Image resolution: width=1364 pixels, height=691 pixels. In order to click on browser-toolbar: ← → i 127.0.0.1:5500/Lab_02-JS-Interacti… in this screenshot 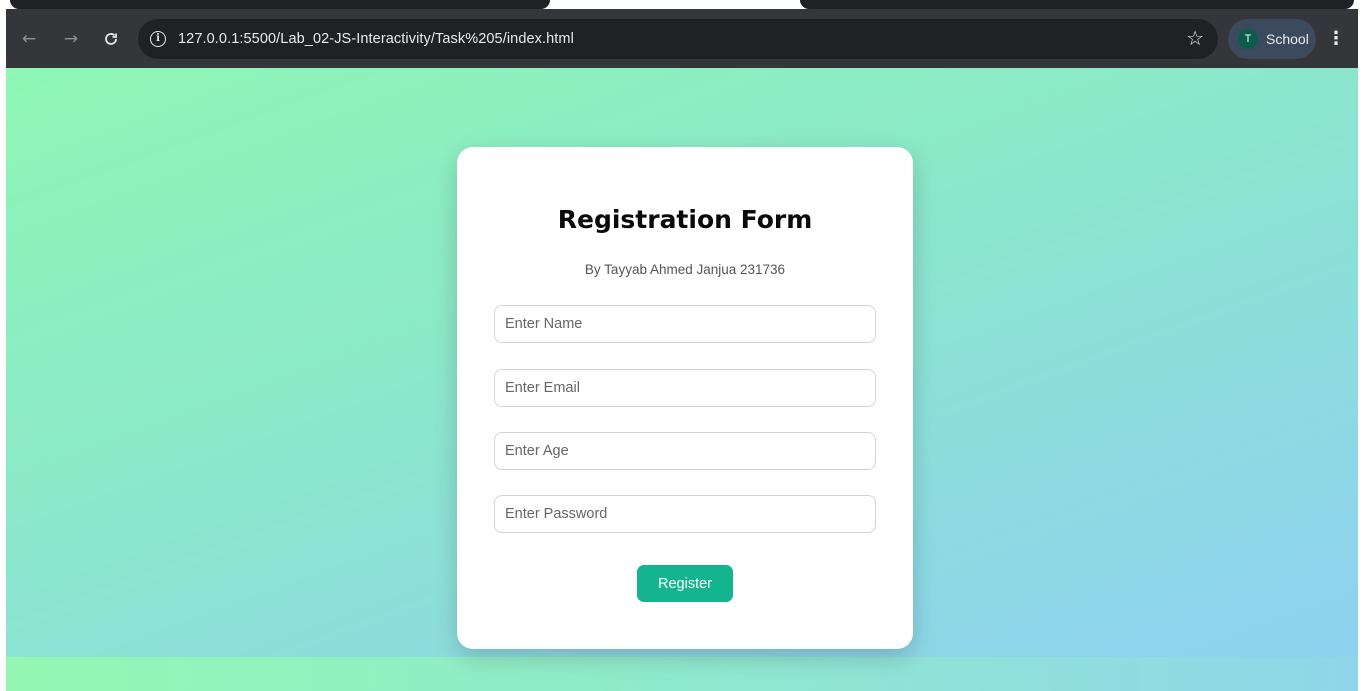, I will do `click(682, 38)`.